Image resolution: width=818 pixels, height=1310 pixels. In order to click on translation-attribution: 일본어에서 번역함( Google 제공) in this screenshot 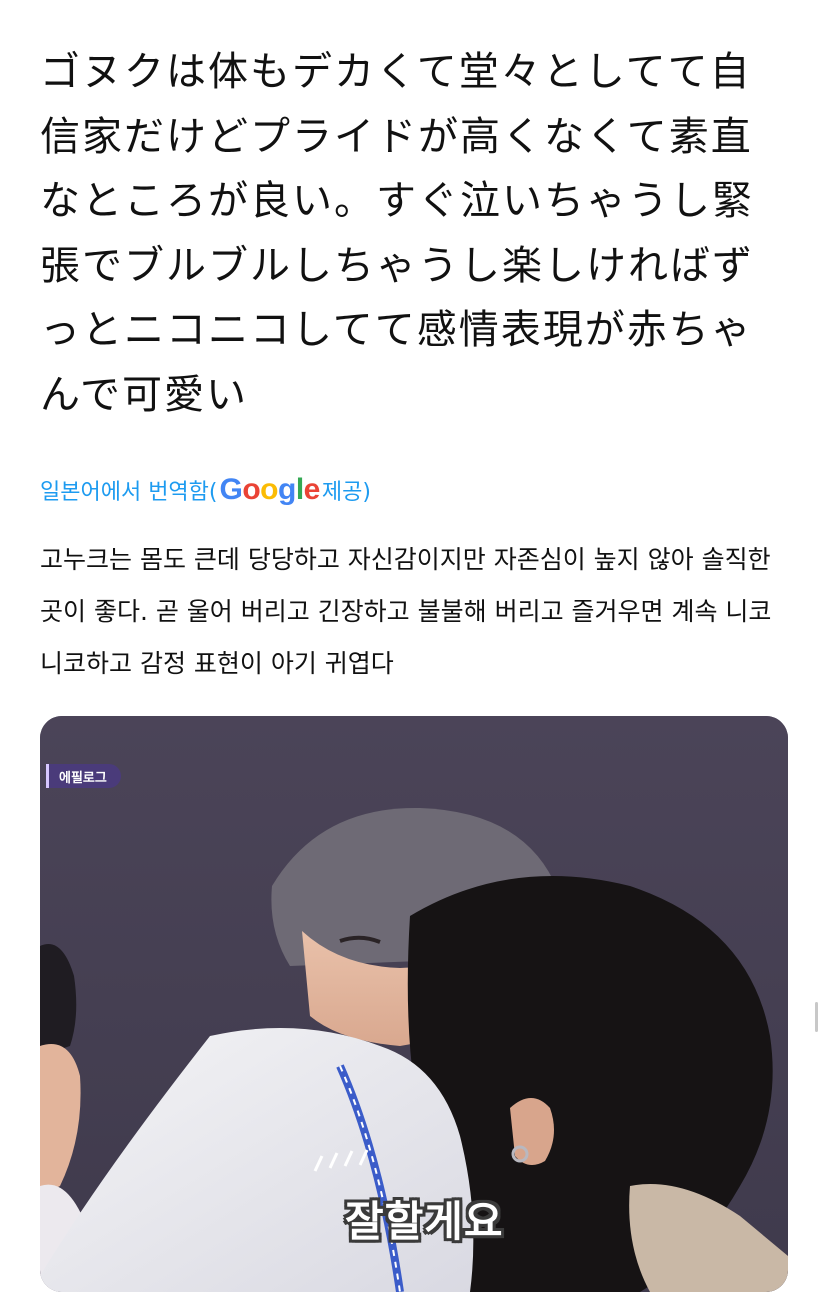, I will do `click(205, 490)`.